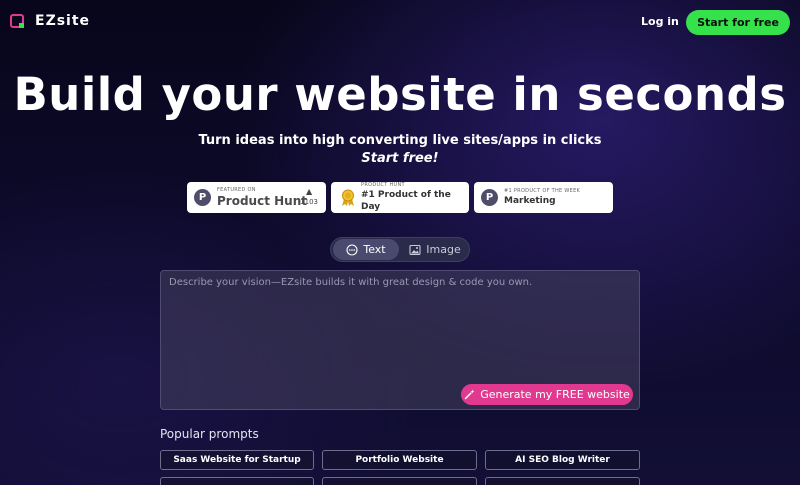 The width and height of the screenshot is (800, 485). I want to click on tab-text: Text, so click(366, 249).